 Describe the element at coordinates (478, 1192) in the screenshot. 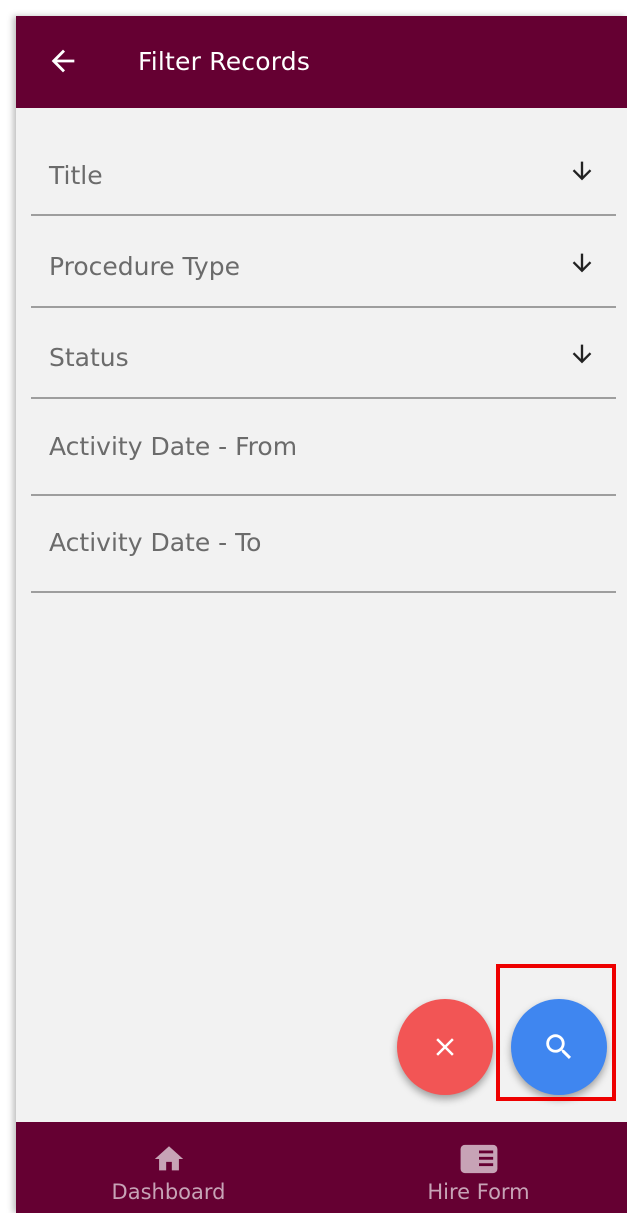

I see `nav-label-hire-form: Hire Form` at that location.